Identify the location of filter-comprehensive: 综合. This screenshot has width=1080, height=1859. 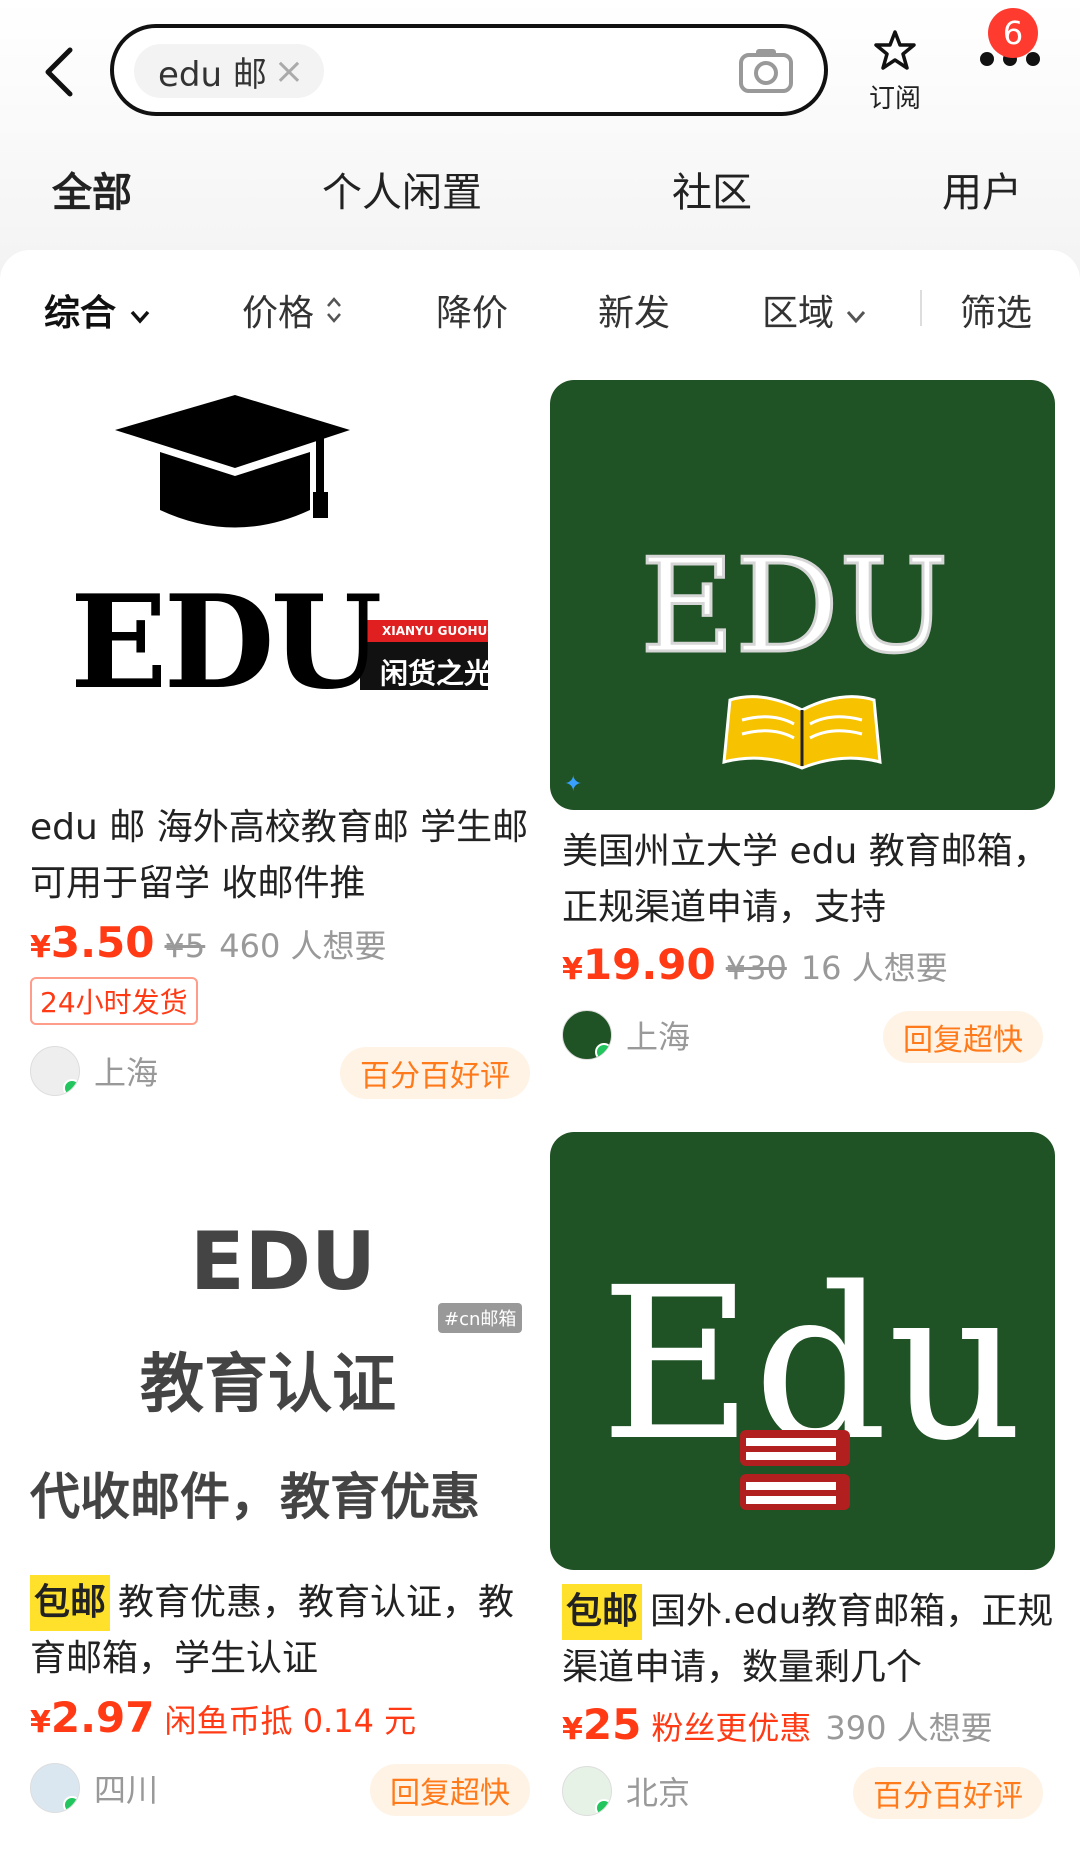
(97, 310).